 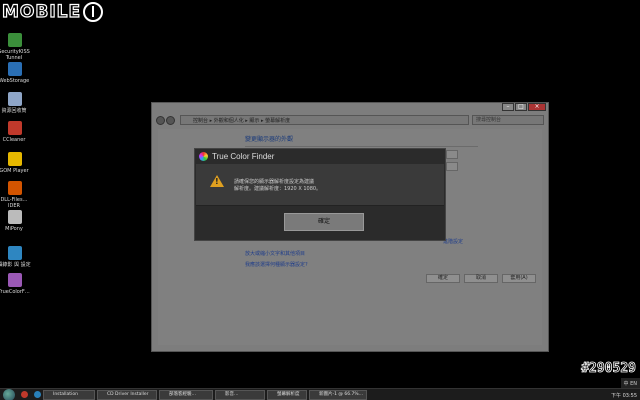 What do you see at coordinates (269, 139) in the screenshot?
I see `page-title: 變更顯示器的外觀` at bounding box center [269, 139].